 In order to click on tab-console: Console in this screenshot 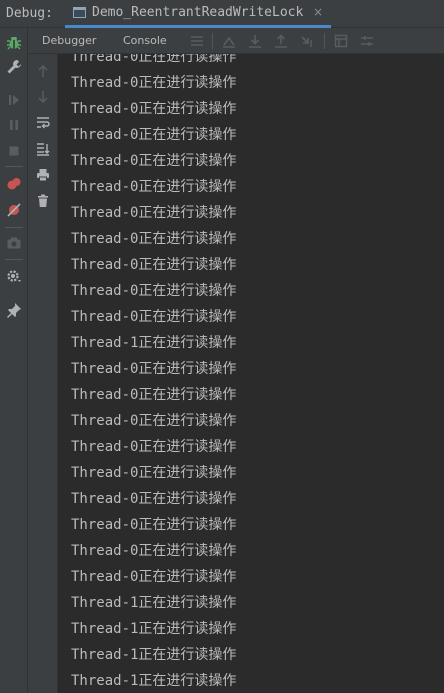, I will do `click(145, 40)`.